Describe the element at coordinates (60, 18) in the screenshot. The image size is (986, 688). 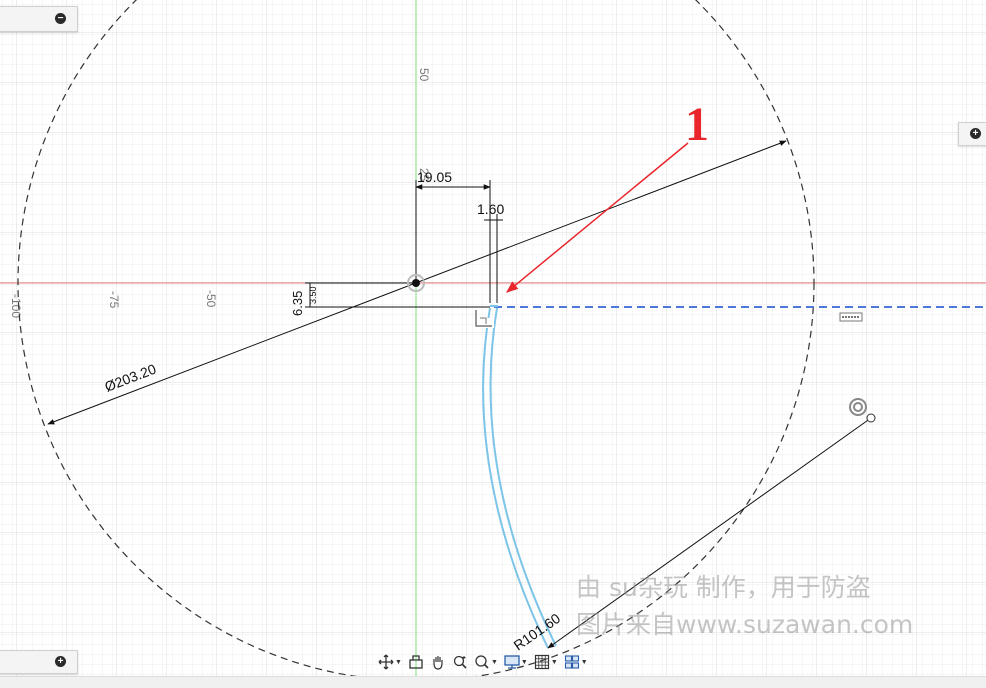
I see `collapse-button: −` at that location.